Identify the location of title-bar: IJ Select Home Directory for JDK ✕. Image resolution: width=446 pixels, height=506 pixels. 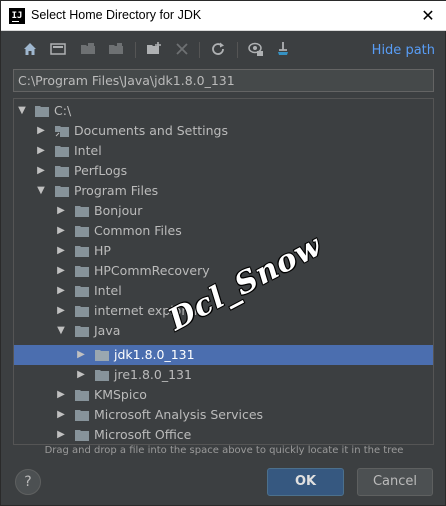
(223, 16).